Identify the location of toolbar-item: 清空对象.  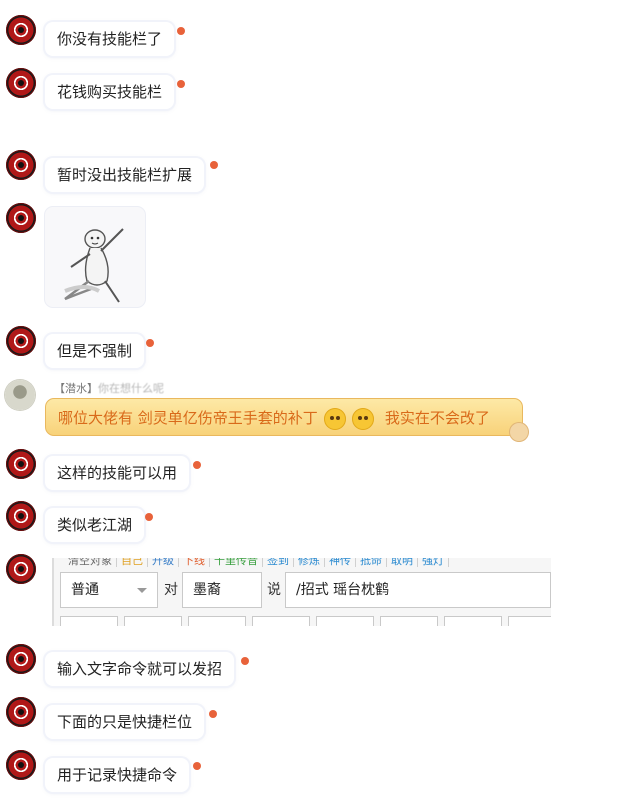
(90, 562).